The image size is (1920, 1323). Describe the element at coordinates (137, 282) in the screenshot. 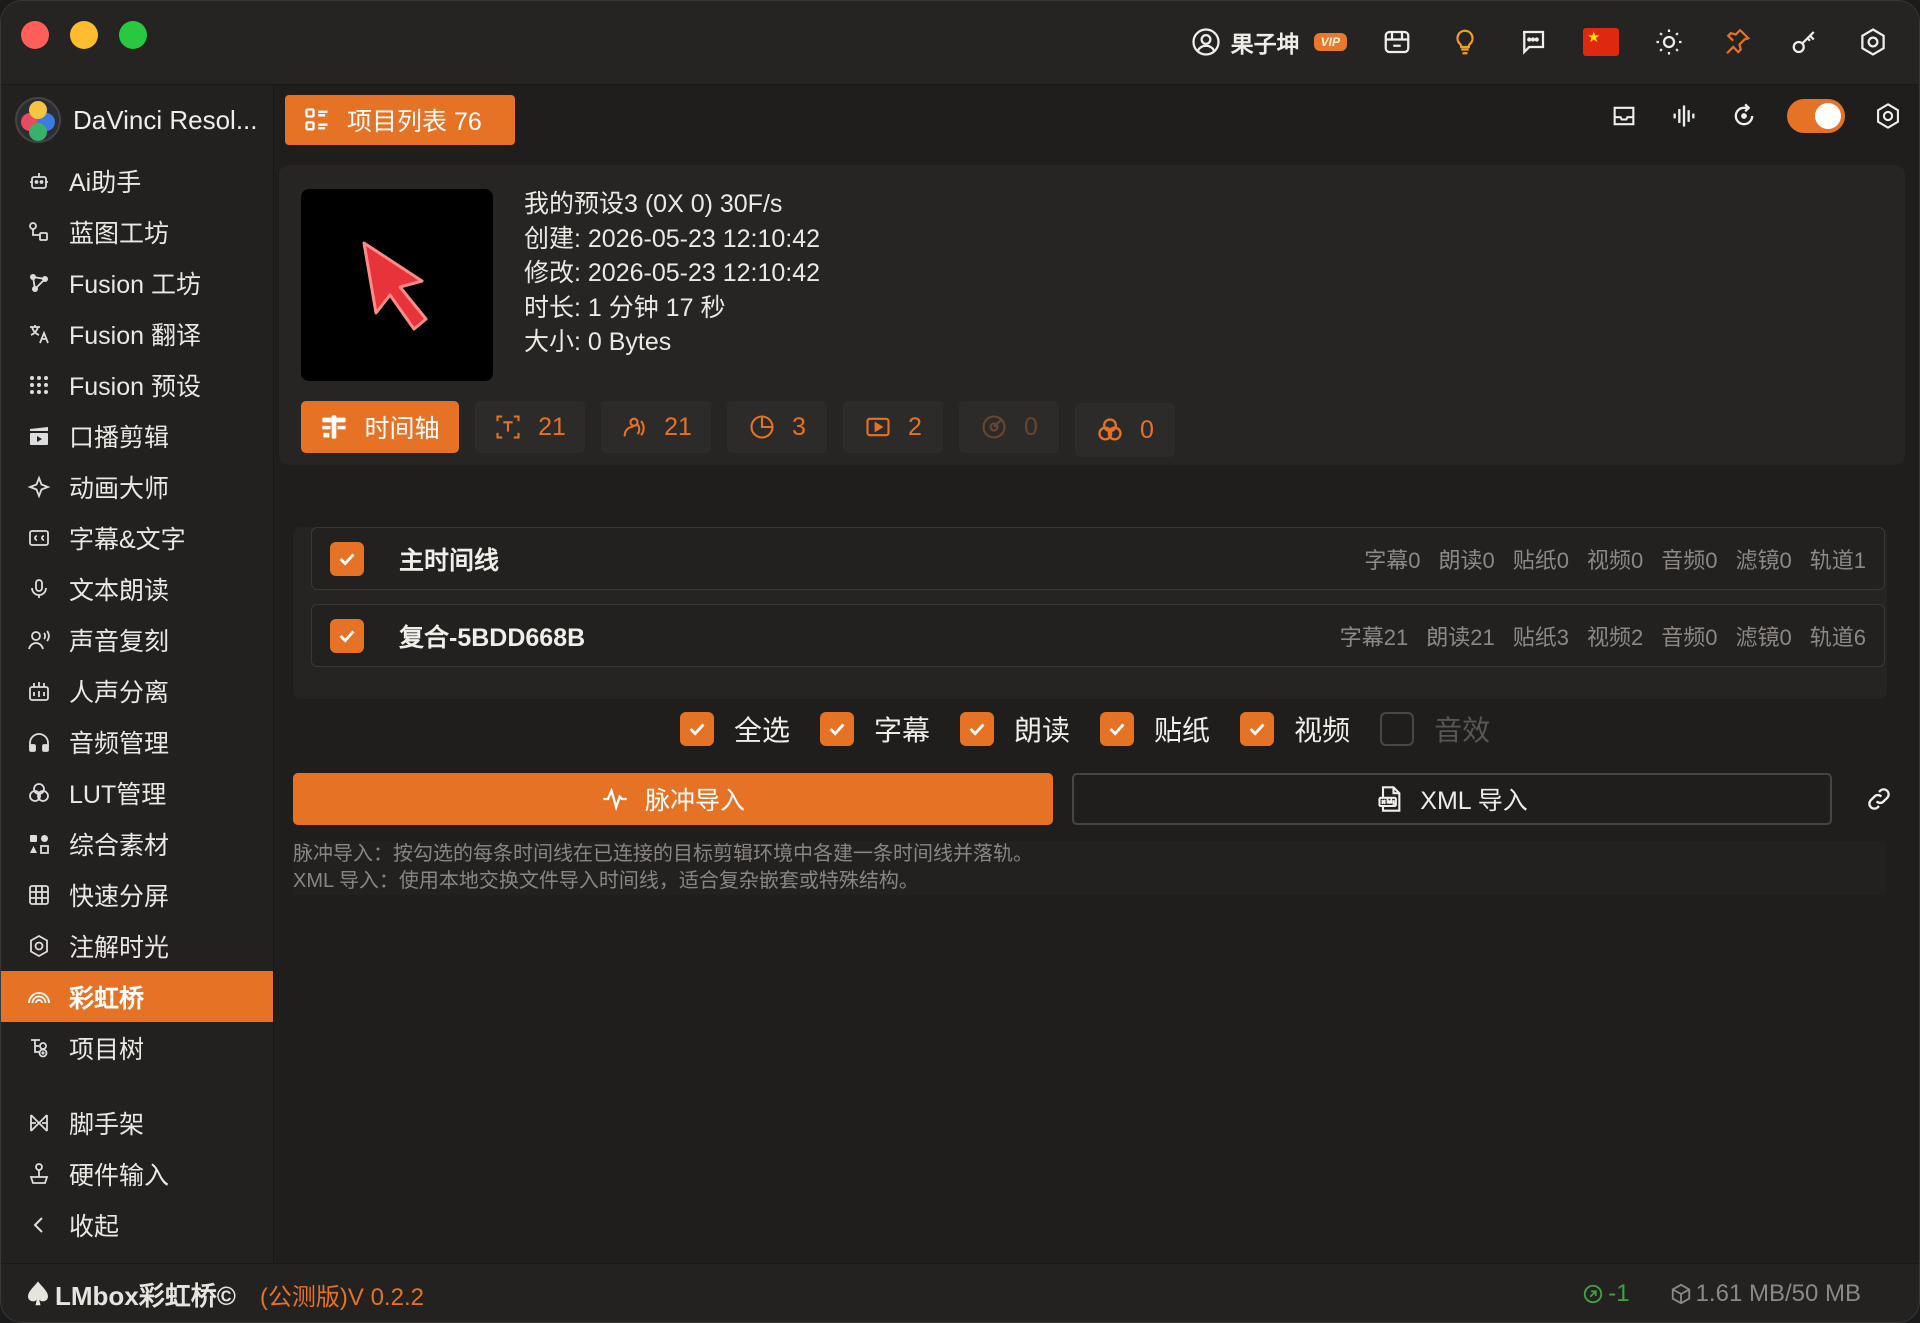

I see `sidebar-item-fusion-workshop: Fusion 工坊` at that location.